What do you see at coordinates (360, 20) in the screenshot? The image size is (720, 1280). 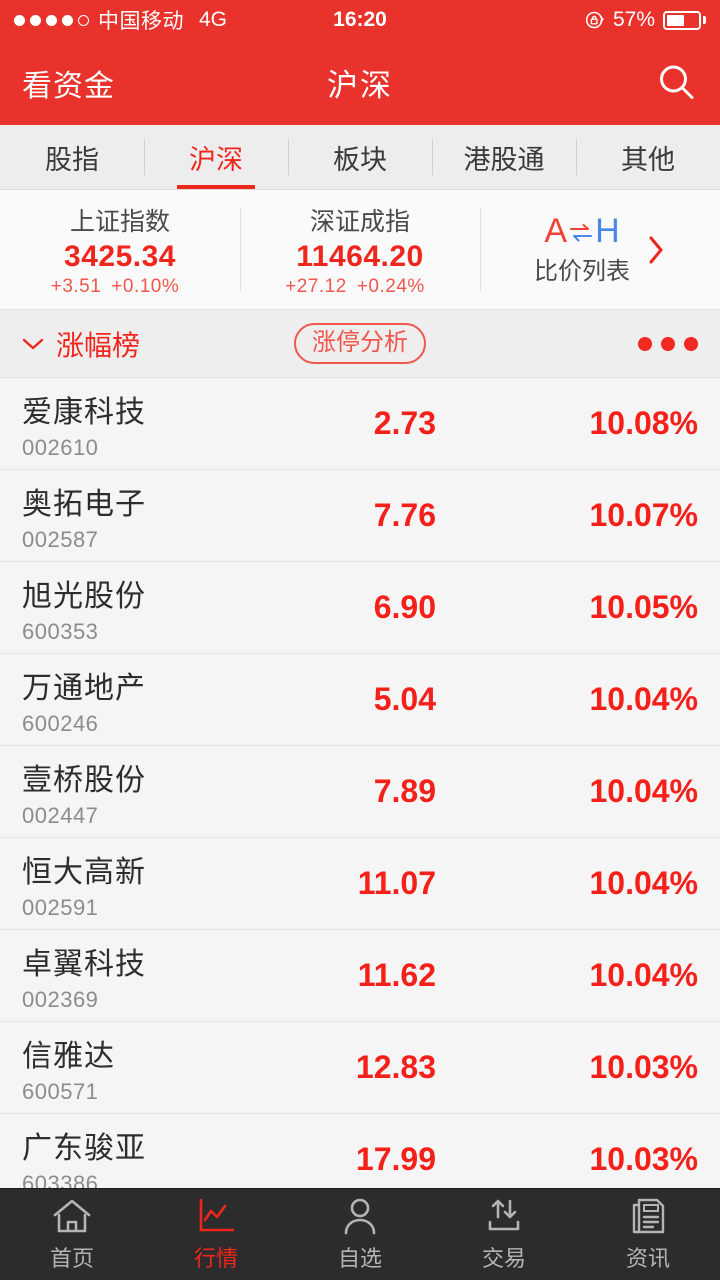 I see `status-bar: 中国移动 4G 16:20 57%` at bounding box center [360, 20].